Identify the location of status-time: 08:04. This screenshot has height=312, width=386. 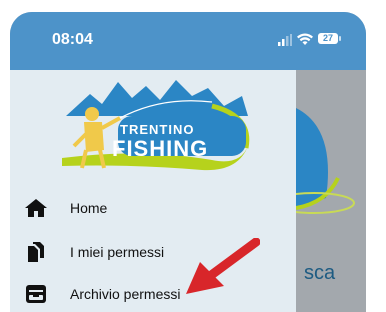
(72, 39).